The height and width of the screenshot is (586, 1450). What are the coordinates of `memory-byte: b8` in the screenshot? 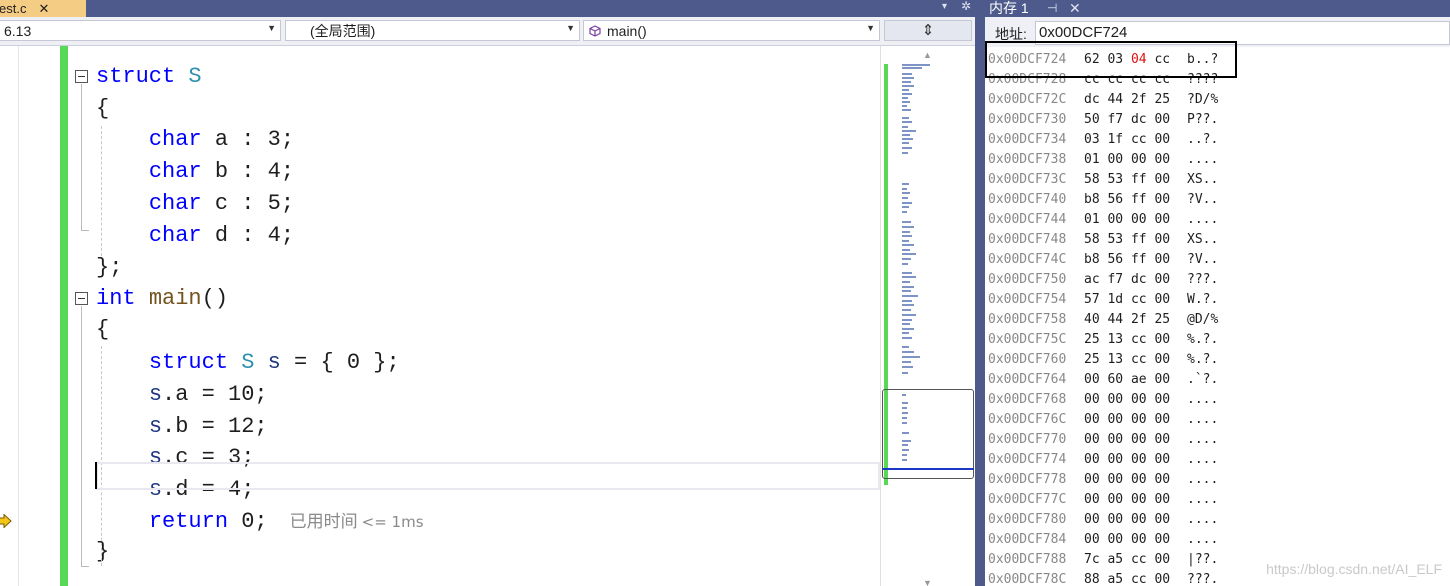 It's located at (1092, 259).